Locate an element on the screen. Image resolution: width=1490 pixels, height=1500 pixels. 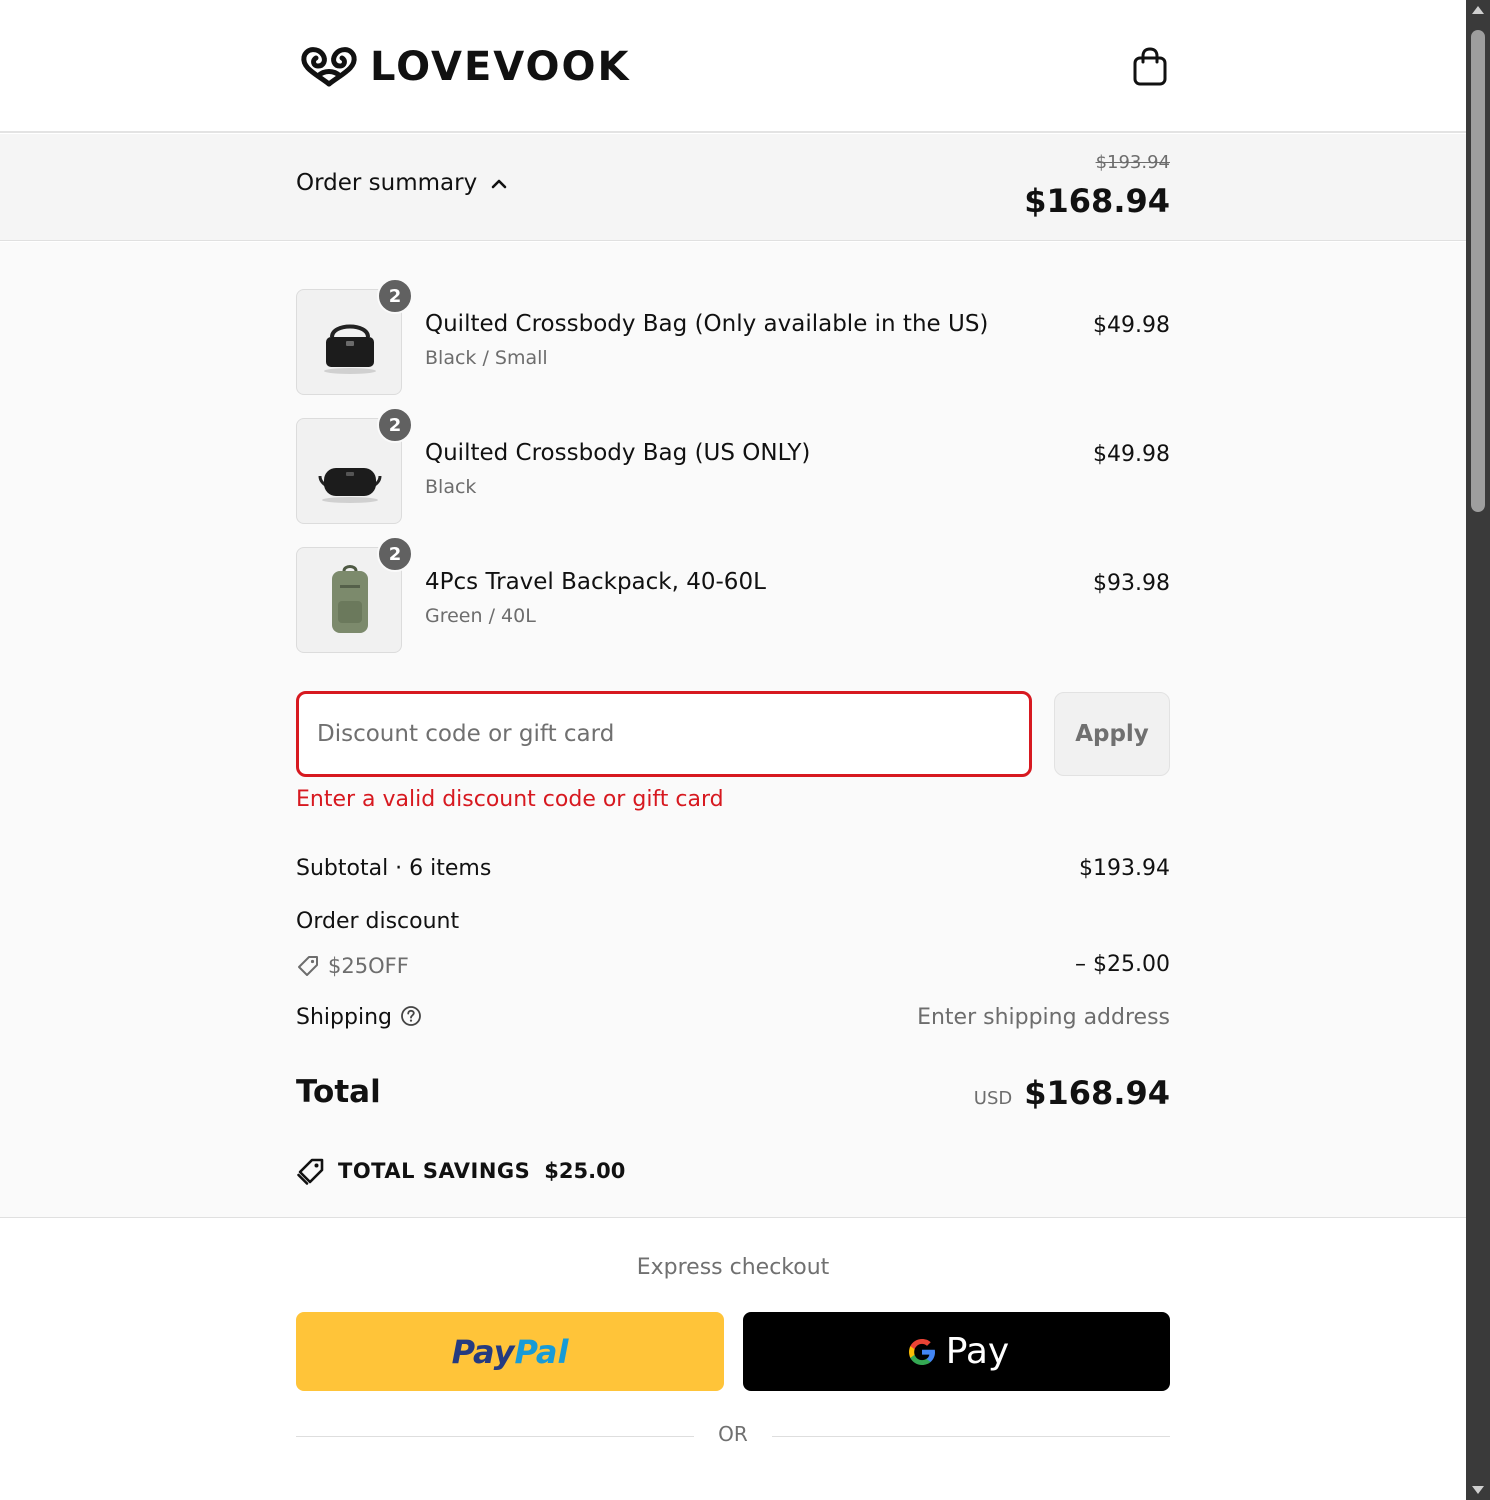
or-divider: OR is located at coordinates (733, 1435).